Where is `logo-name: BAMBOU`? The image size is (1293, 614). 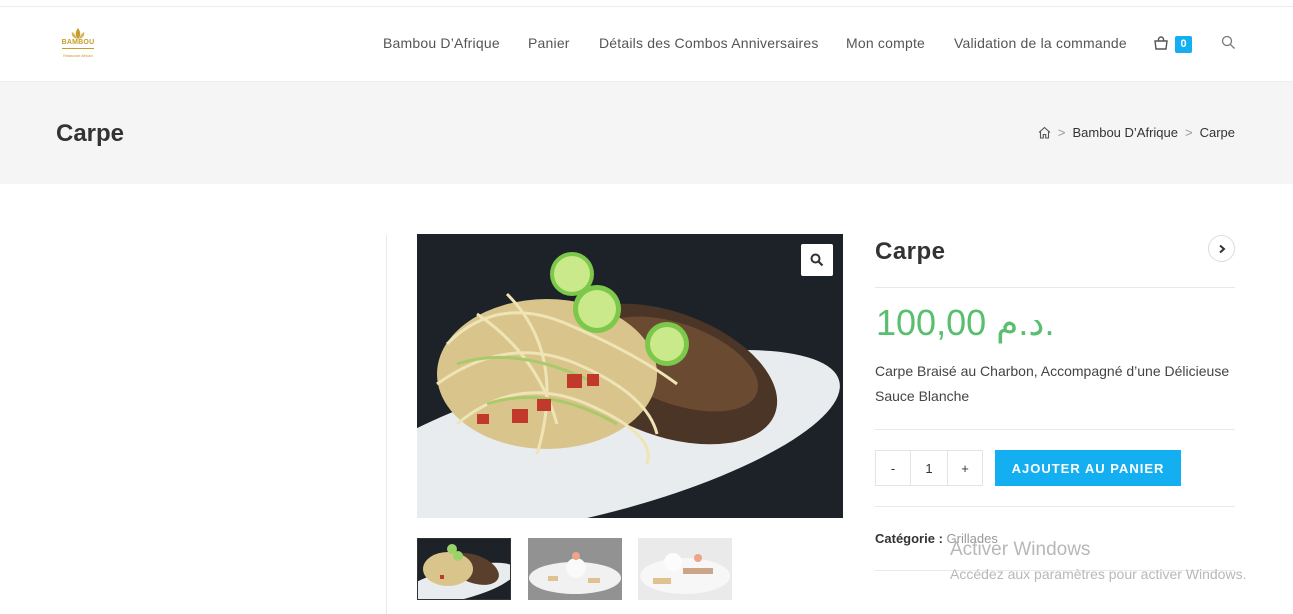
logo-name: BAMBOU is located at coordinates (78, 42).